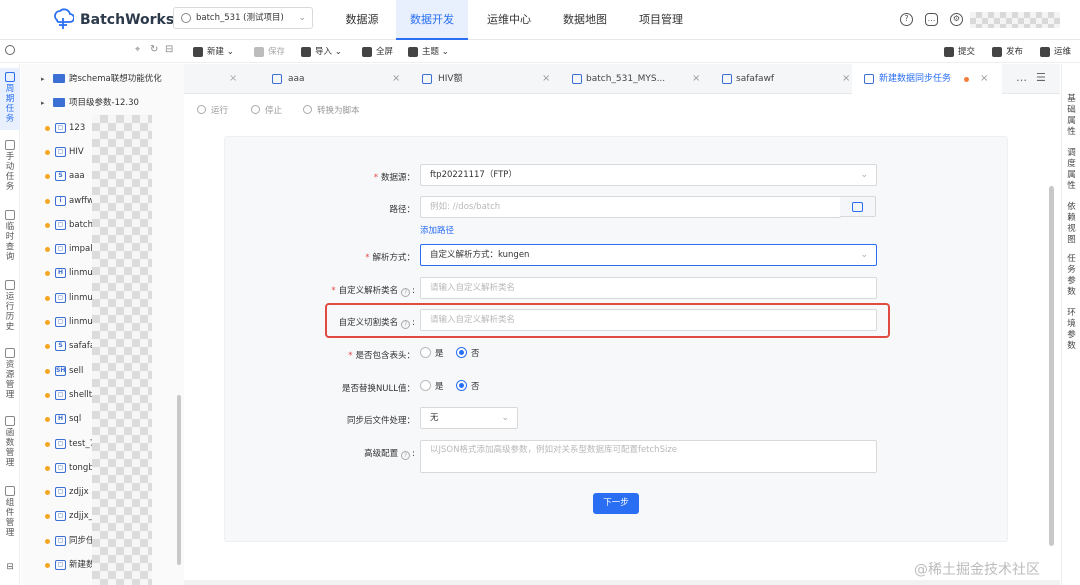 Image resolution: width=1080 pixels, height=585 pixels. Describe the element at coordinates (468, 353) in the screenshot. I see `header-no-radio: 否` at that location.